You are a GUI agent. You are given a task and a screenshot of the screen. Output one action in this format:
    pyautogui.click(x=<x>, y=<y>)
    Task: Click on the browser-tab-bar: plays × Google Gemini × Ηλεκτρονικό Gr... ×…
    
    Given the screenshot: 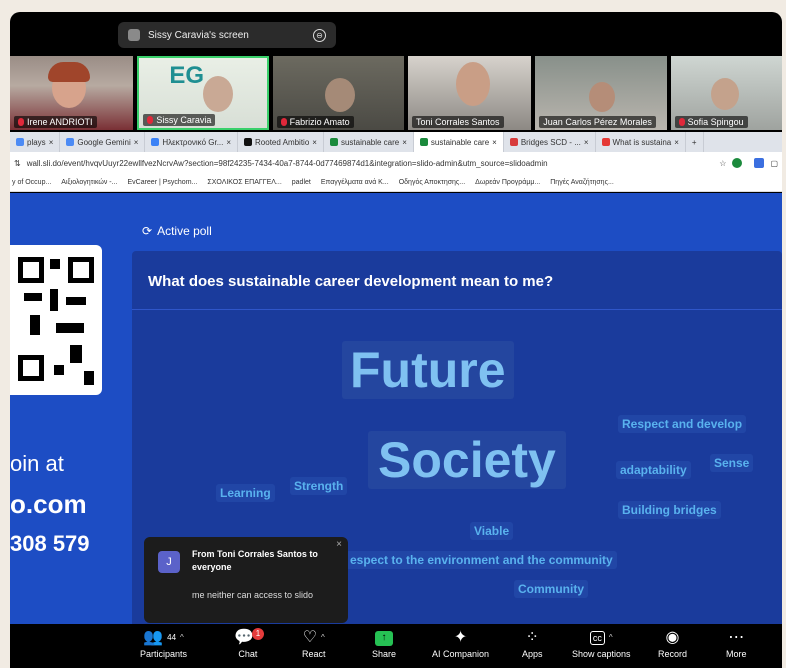 What is the action you would take?
    pyautogui.click(x=396, y=142)
    